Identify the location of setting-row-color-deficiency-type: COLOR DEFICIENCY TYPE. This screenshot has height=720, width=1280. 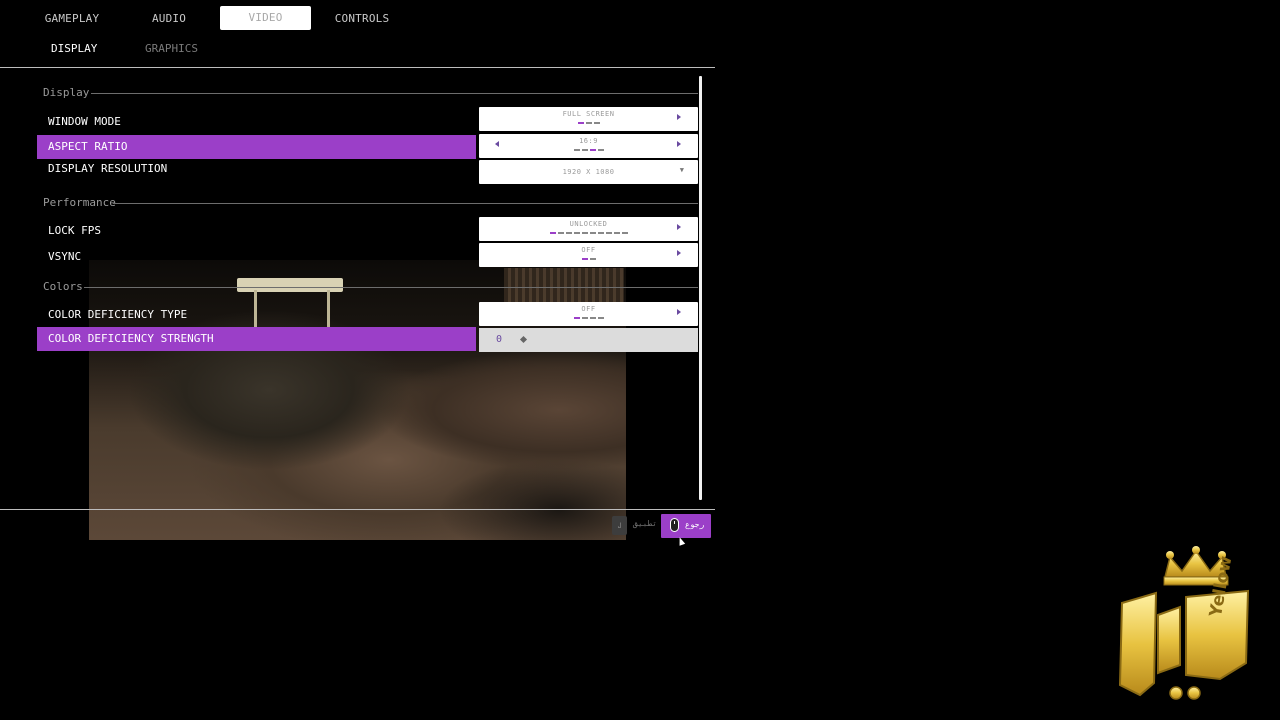
(256, 315).